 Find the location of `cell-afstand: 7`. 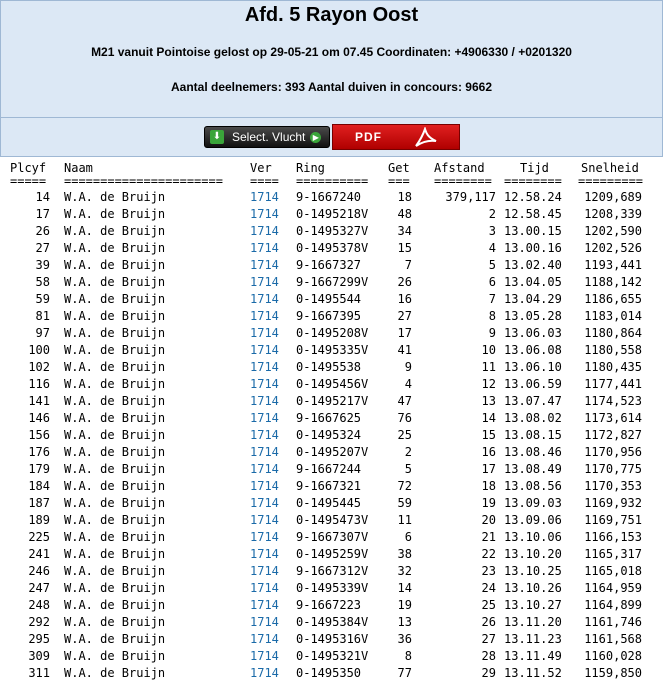

cell-afstand: 7 is located at coordinates (492, 299).